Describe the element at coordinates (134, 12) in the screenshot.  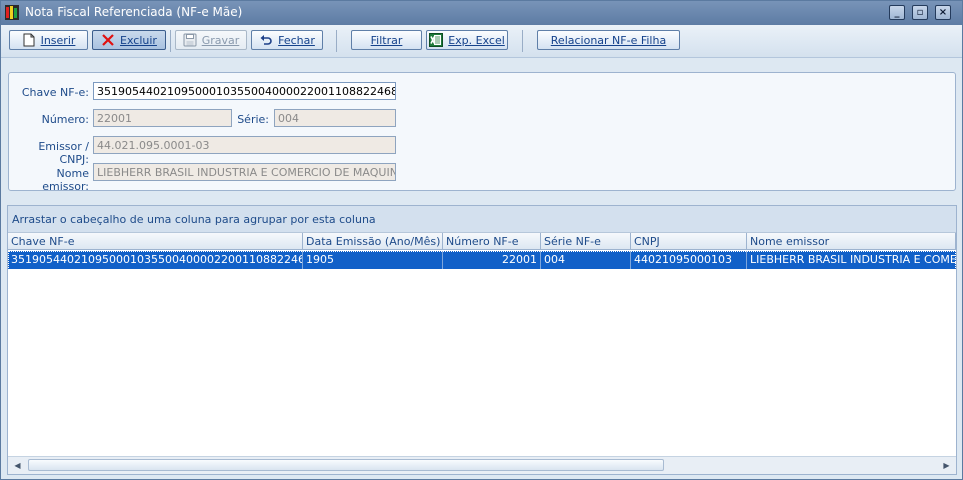
I see `window-title: Nota Fiscal Referenciada (NF-e Mãe)` at that location.